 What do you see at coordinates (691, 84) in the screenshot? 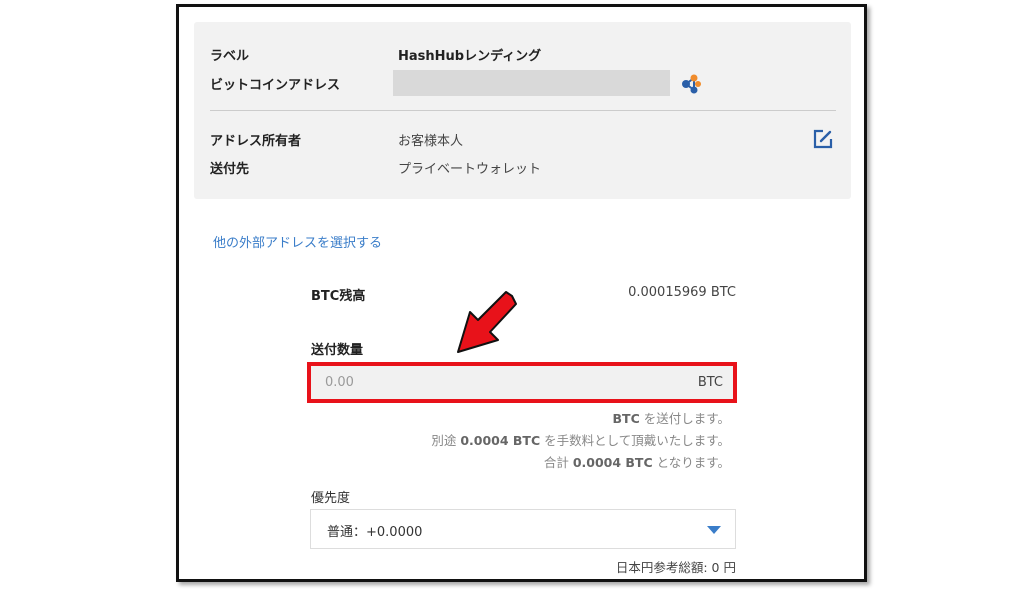
I see `network-share-icon` at bounding box center [691, 84].